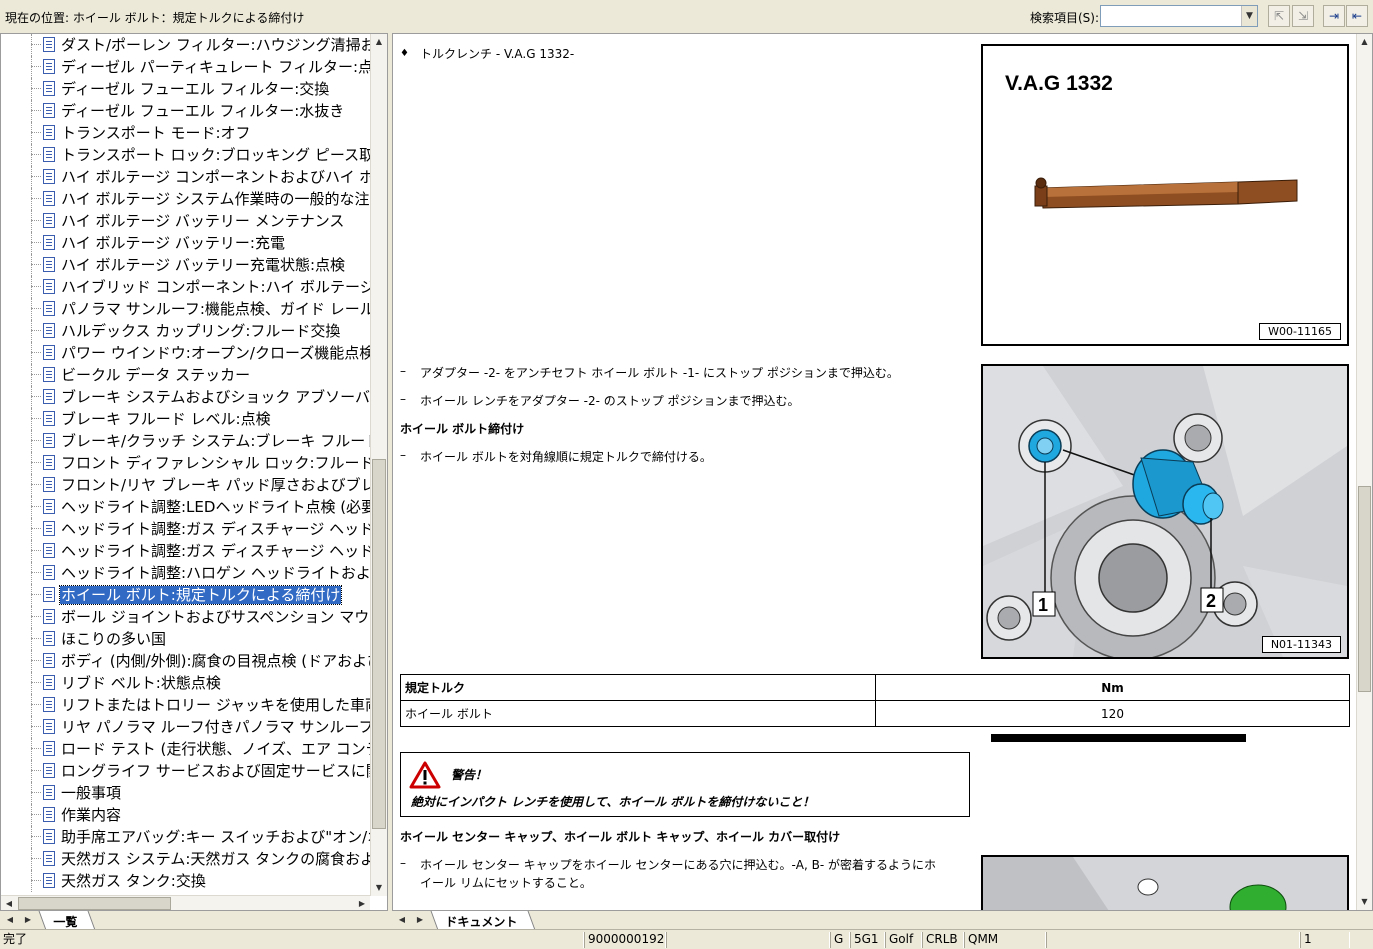 The width and height of the screenshot is (1373, 949). Describe the element at coordinates (185, 771) in the screenshot. I see `tree-item: ロングライフ サービスおよび固定サービスに関する` at that location.